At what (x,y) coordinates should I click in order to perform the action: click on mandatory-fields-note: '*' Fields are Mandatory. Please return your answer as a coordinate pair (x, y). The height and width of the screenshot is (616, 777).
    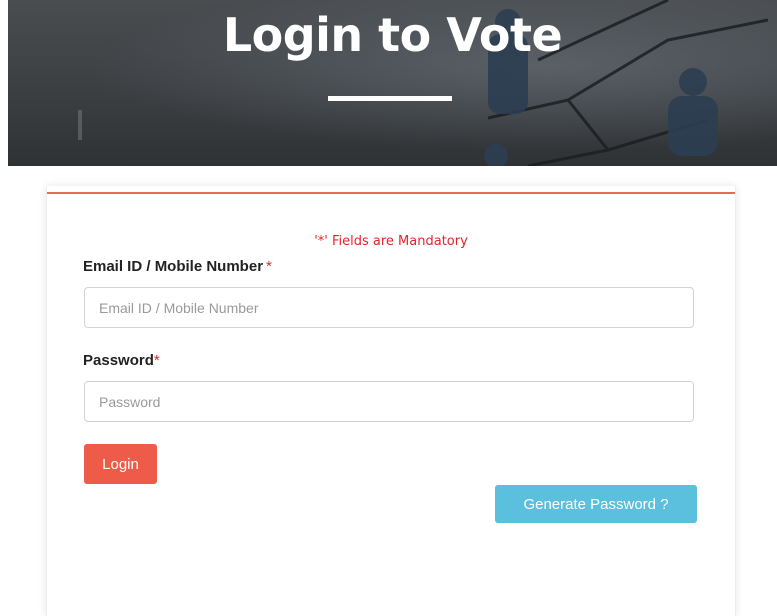
    Looking at the image, I should click on (391, 241).